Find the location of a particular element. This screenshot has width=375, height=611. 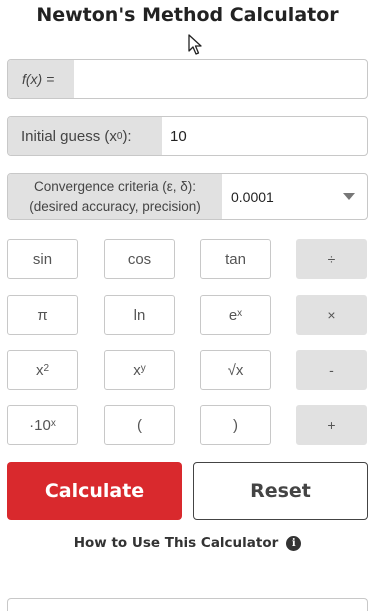

function-input is located at coordinates (220, 79).